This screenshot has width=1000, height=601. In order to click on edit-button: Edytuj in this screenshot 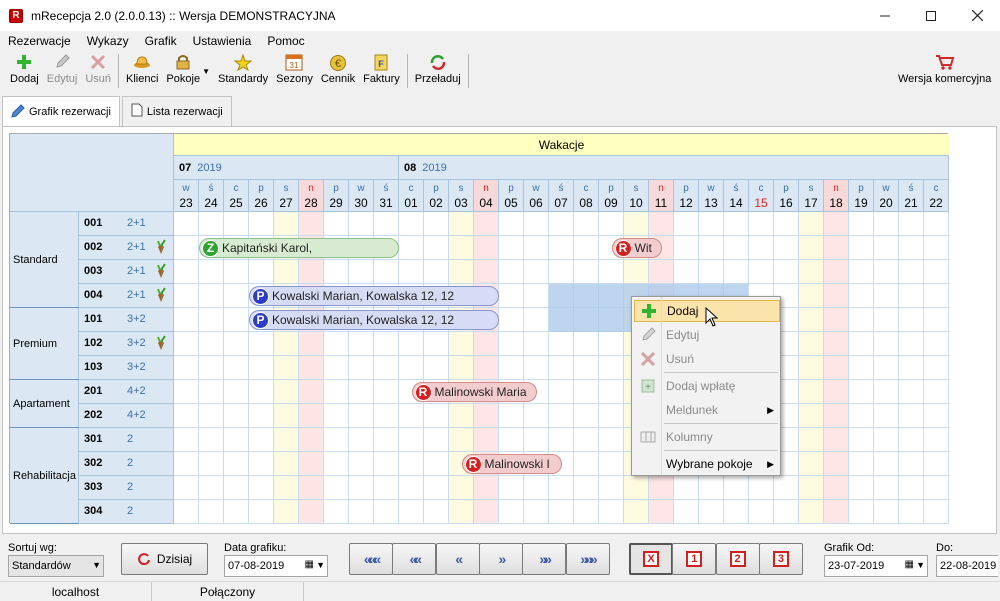, I will do `click(62, 71)`.